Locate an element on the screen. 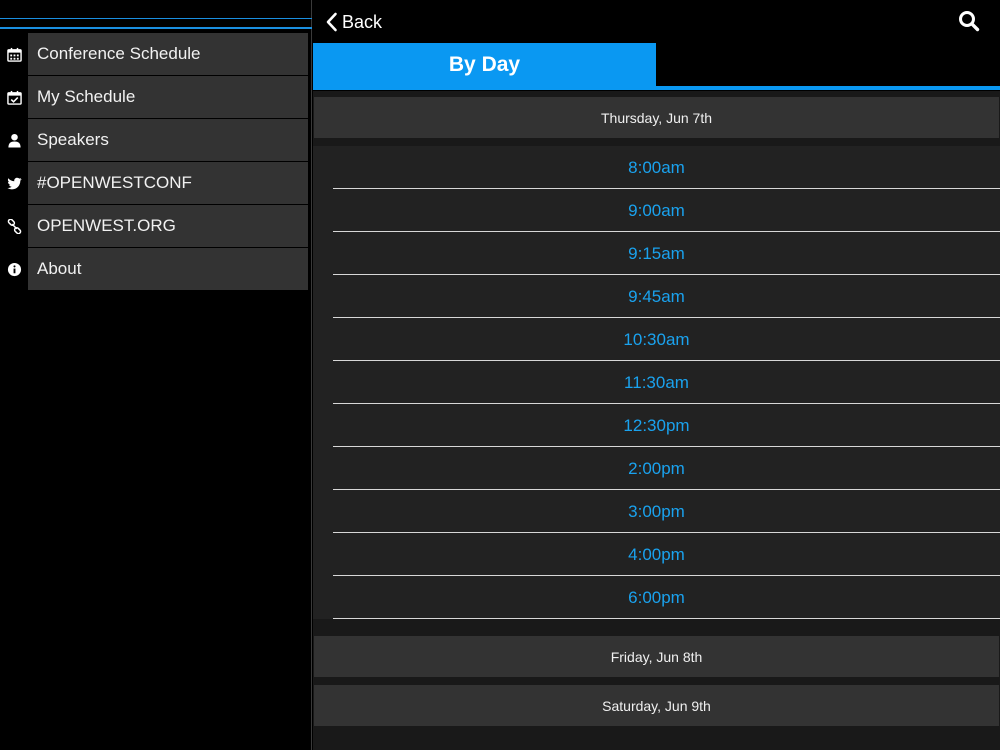  sidebar-item-label: About is located at coordinates (168, 269).